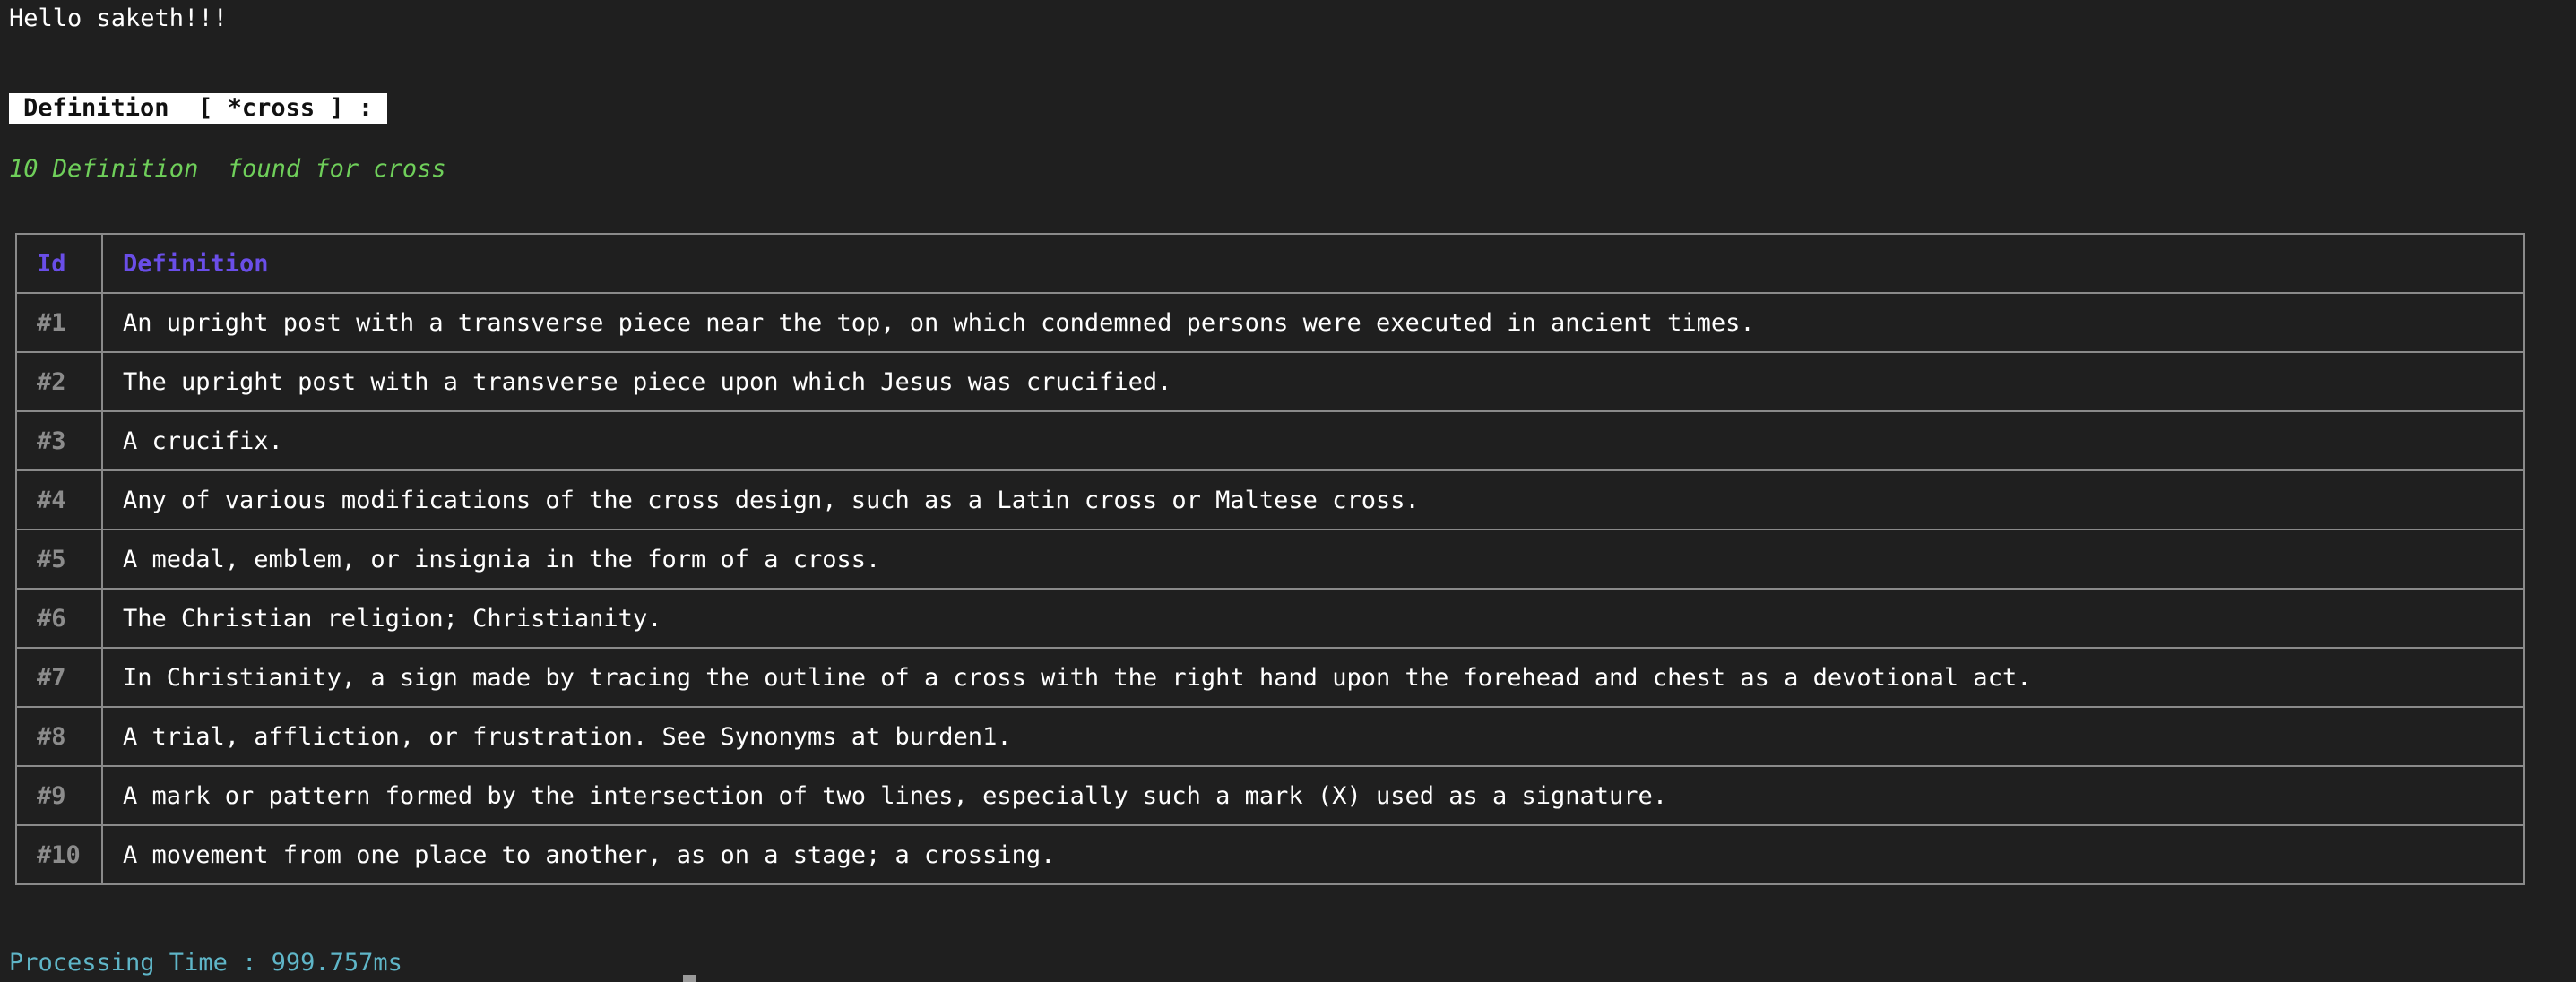  I want to click on definition-header-badge: Definition [ *cross ] :, so click(198, 108).